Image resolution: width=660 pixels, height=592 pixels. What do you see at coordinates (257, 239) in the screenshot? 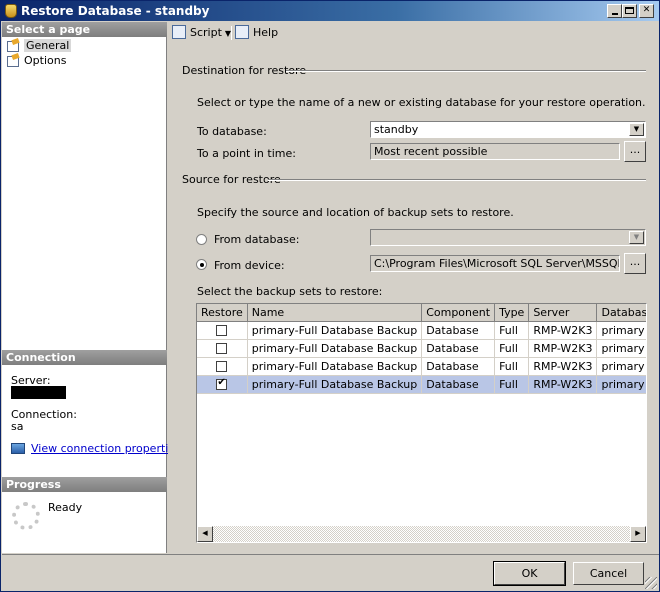
I see `from-database-label: From database:` at bounding box center [257, 239].